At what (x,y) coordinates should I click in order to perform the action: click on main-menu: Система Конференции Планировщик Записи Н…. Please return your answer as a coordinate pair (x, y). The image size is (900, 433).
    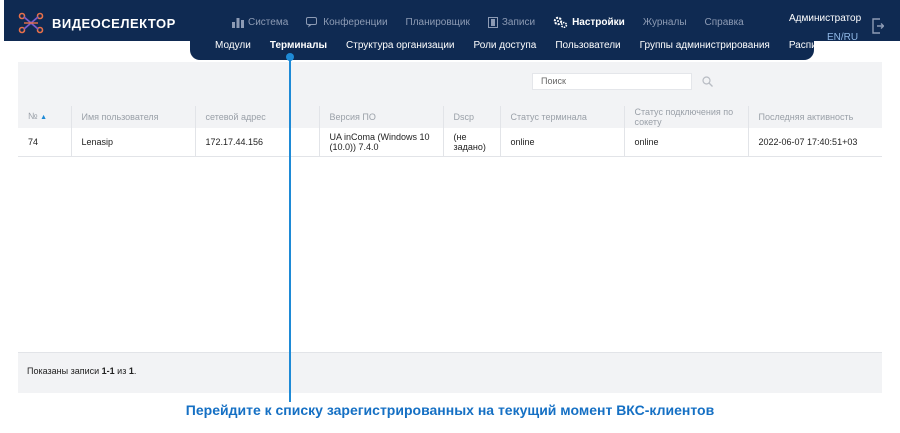
    Looking at the image, I should click on (497, 22).